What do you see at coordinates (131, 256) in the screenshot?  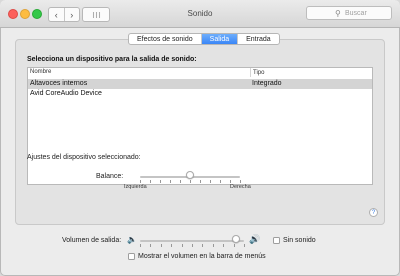 I see `show-volume-menubar-checkbox` at bounding box center [131, 256].